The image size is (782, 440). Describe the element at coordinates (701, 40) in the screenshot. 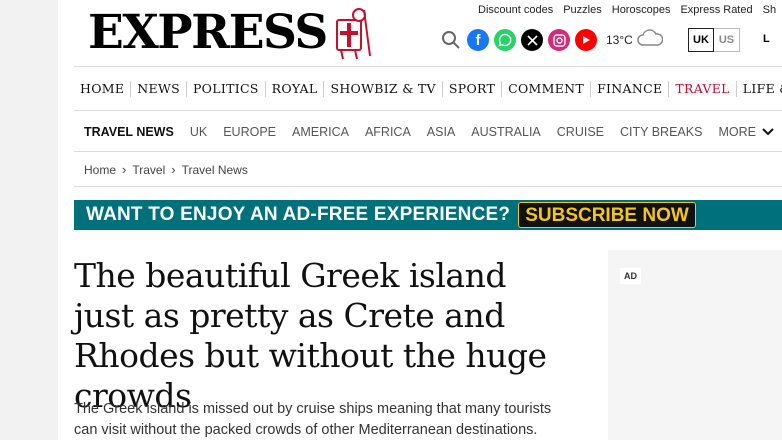

I see `edition-uk-button: UK` at that location.